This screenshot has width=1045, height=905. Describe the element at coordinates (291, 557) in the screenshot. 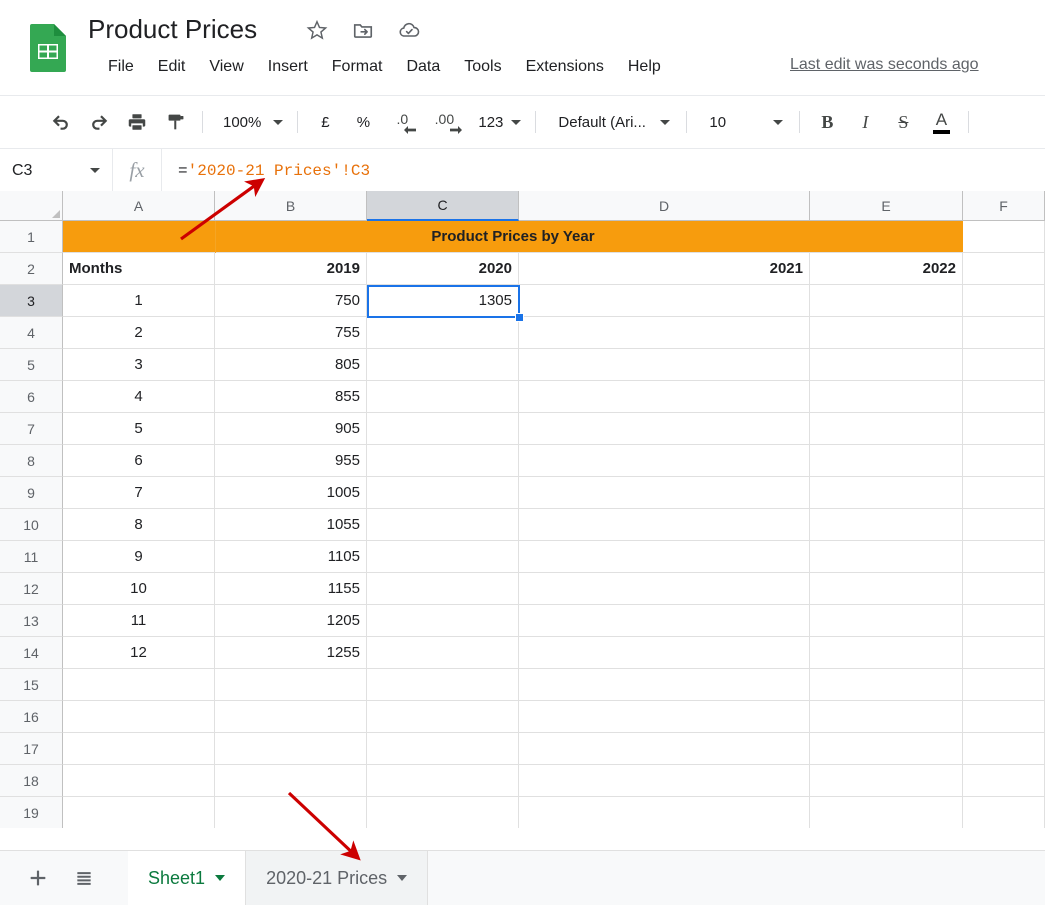

I see `cell-b11: 1105` at that location.